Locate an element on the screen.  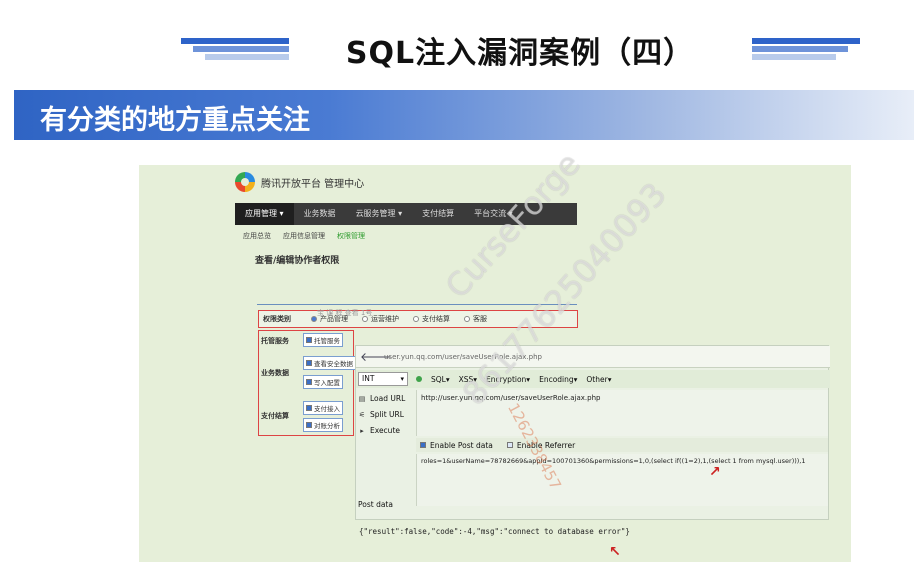
checkbox-view-security-data: 查看安全数据 is located at coordinates (329, 363).